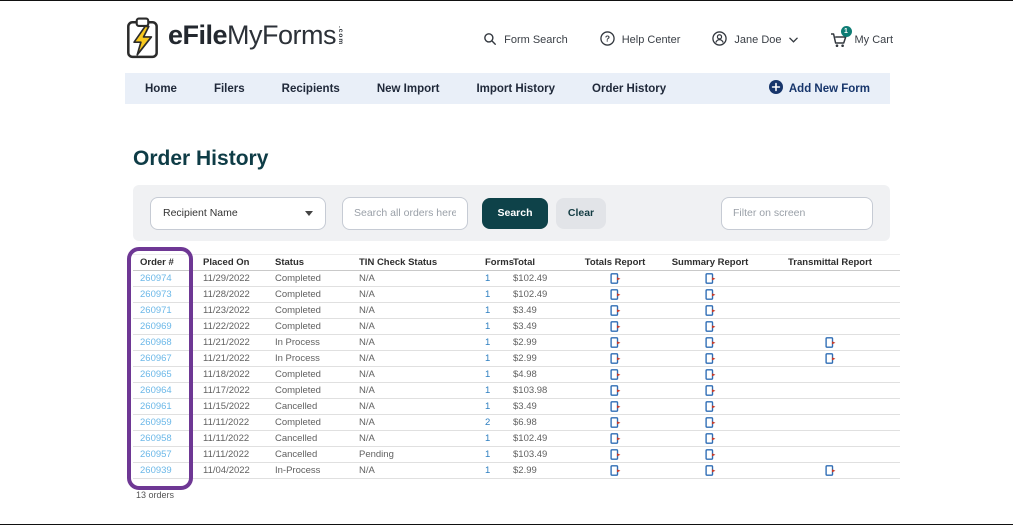 The image size is (1013, 525). Describe the element at coordinates (309, 213) in the screenshot. I see `caret-down-icon` at that location.